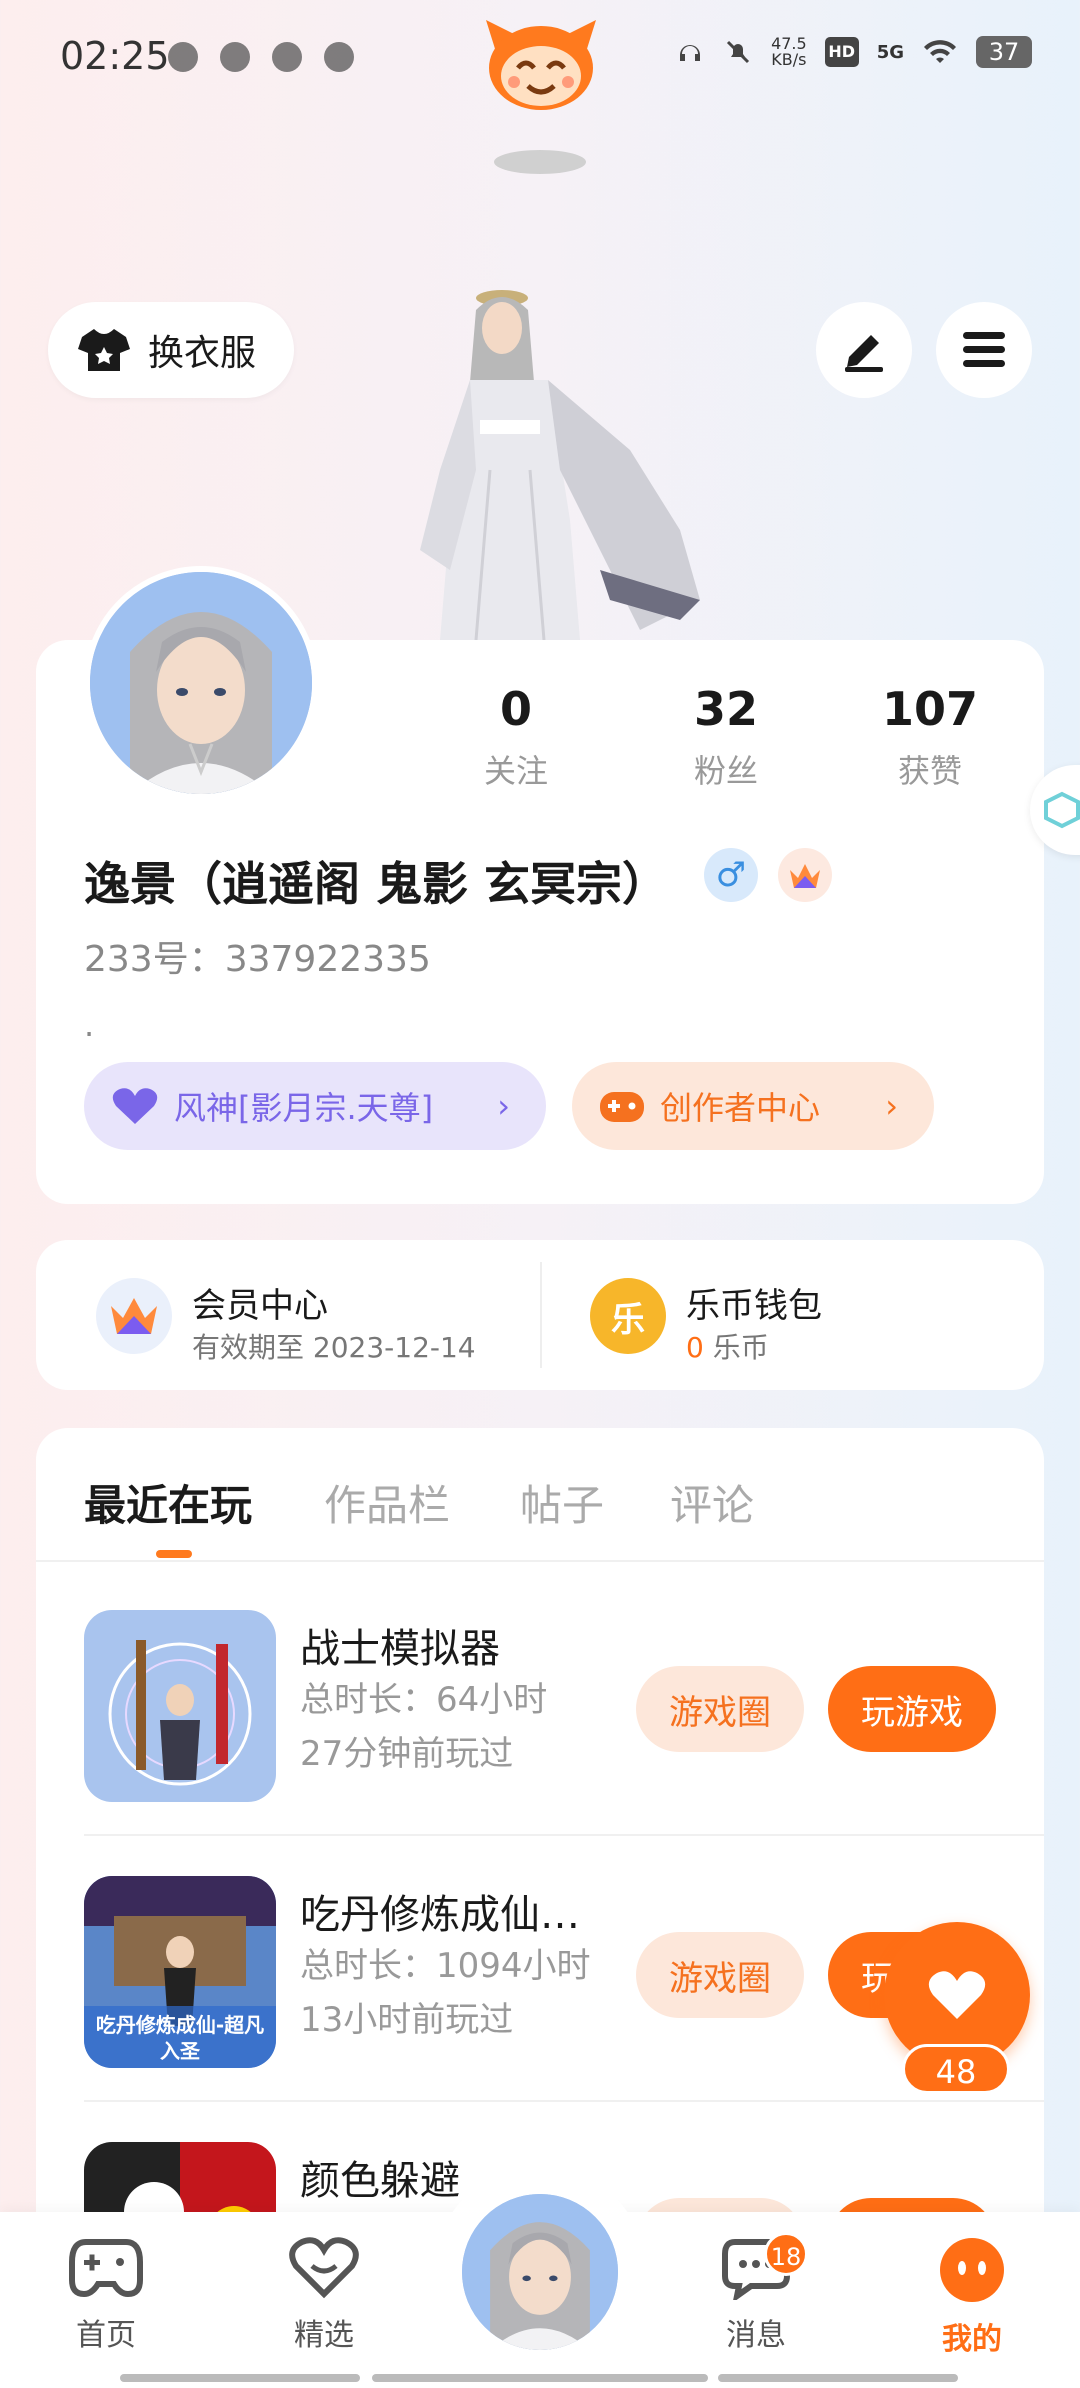 This screenshot has width=1080, height=2388. I want to click on status-notification-icons, so click(261, 57).